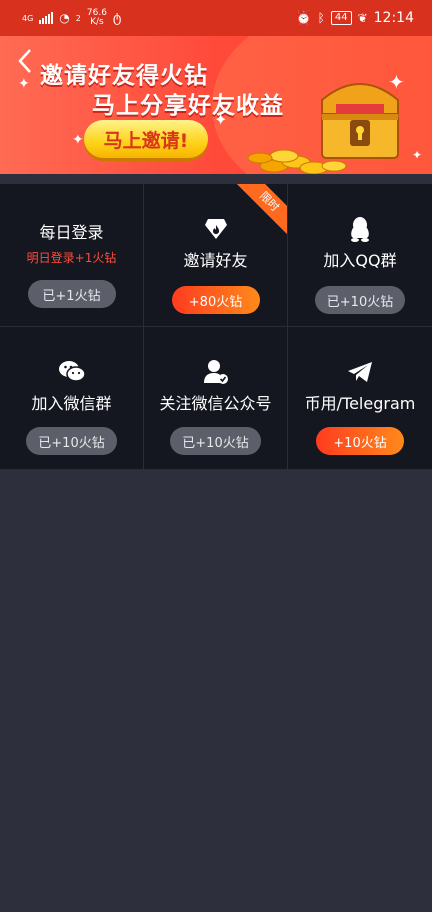 The height and width of the screenshot is (912, 432). I want to click on task-follow-wechat-account: 关注微信公众号 已+10火钻, so click(216, 398).